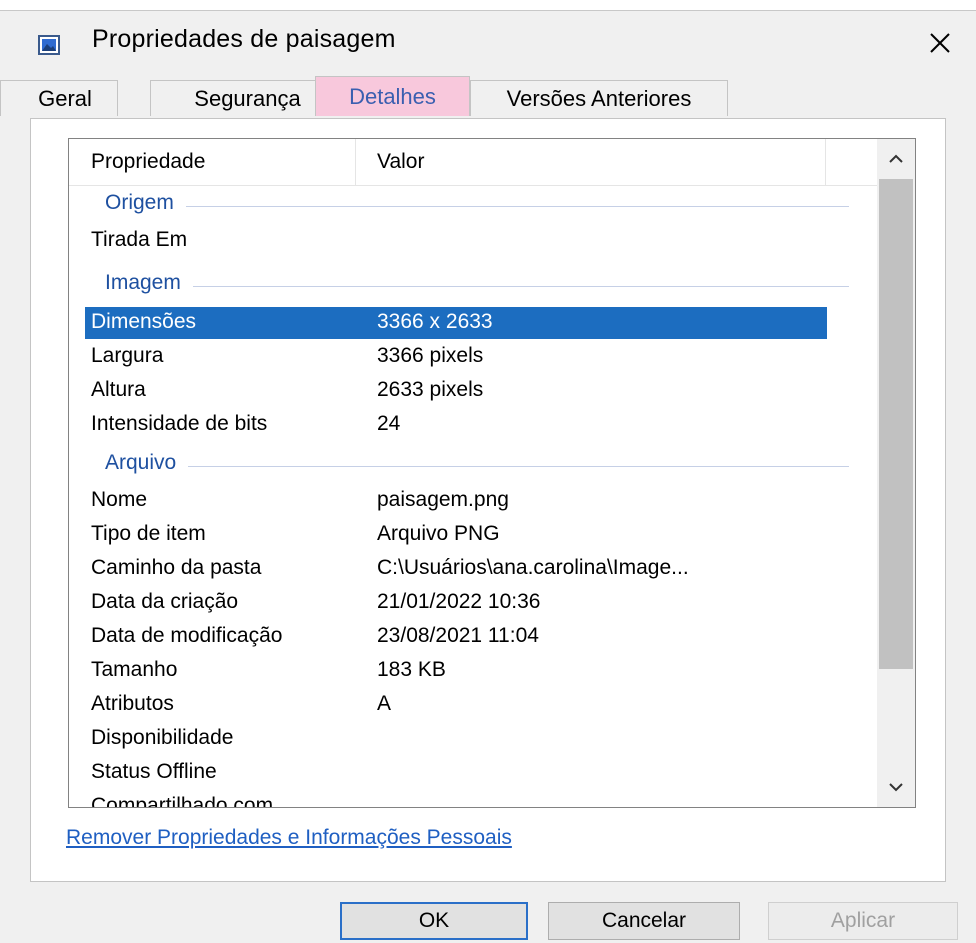 The height and width of the screenshot is (943, 976). I want to click on image-file-icon, so click(49, 45).